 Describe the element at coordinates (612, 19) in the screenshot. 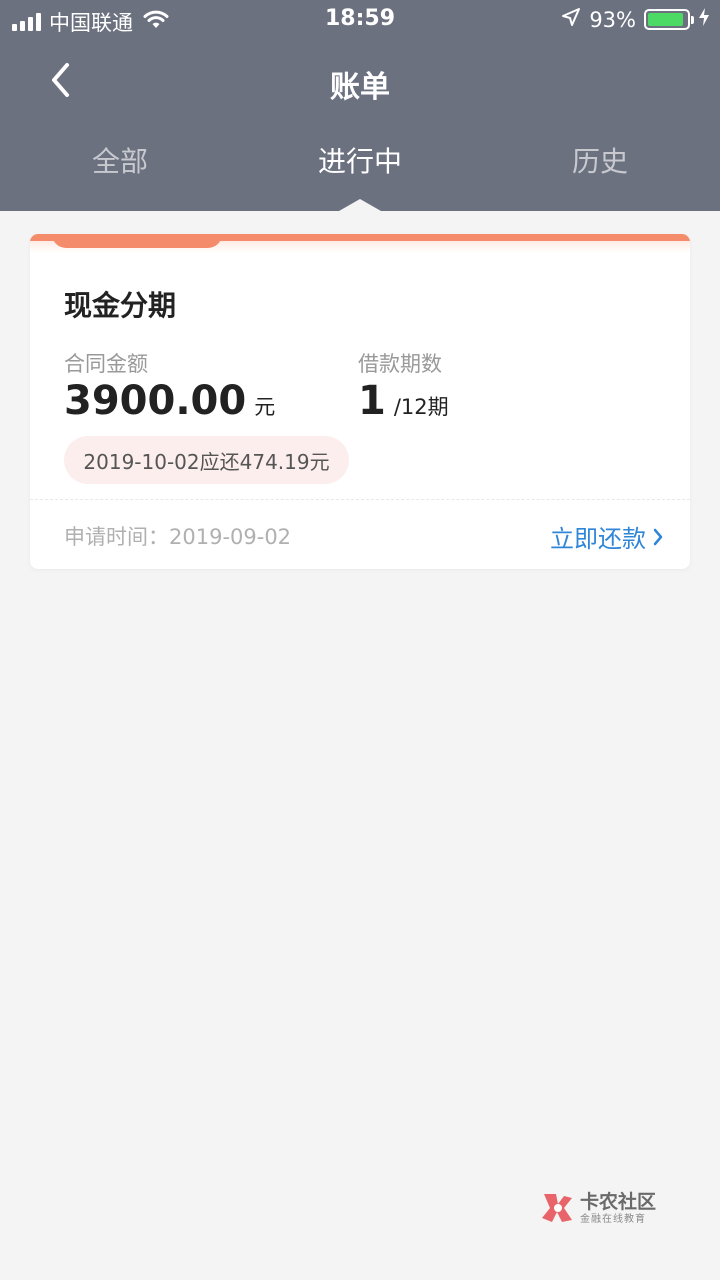

I see `battery-percent: 93%` at that location.